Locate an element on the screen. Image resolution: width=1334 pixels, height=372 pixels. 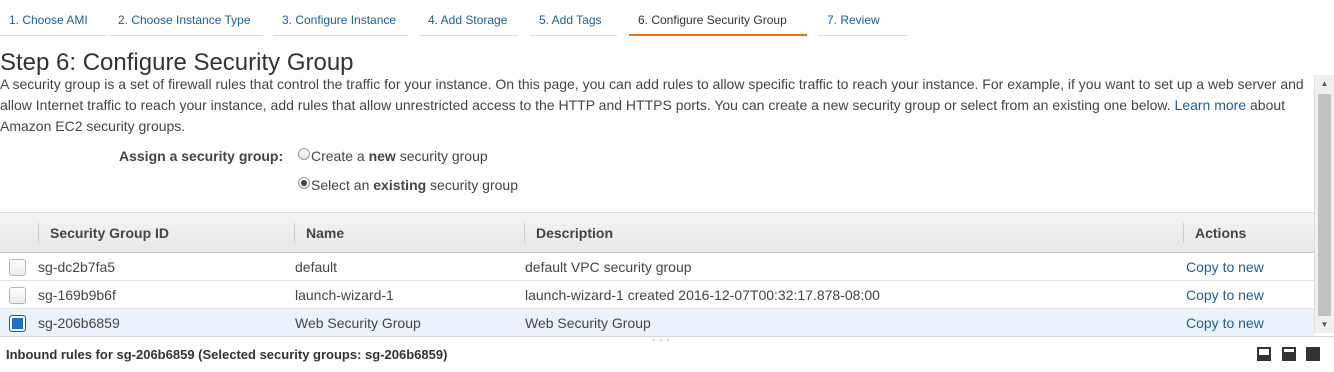
pane-half-icon is located at coordinates (1289, 354).